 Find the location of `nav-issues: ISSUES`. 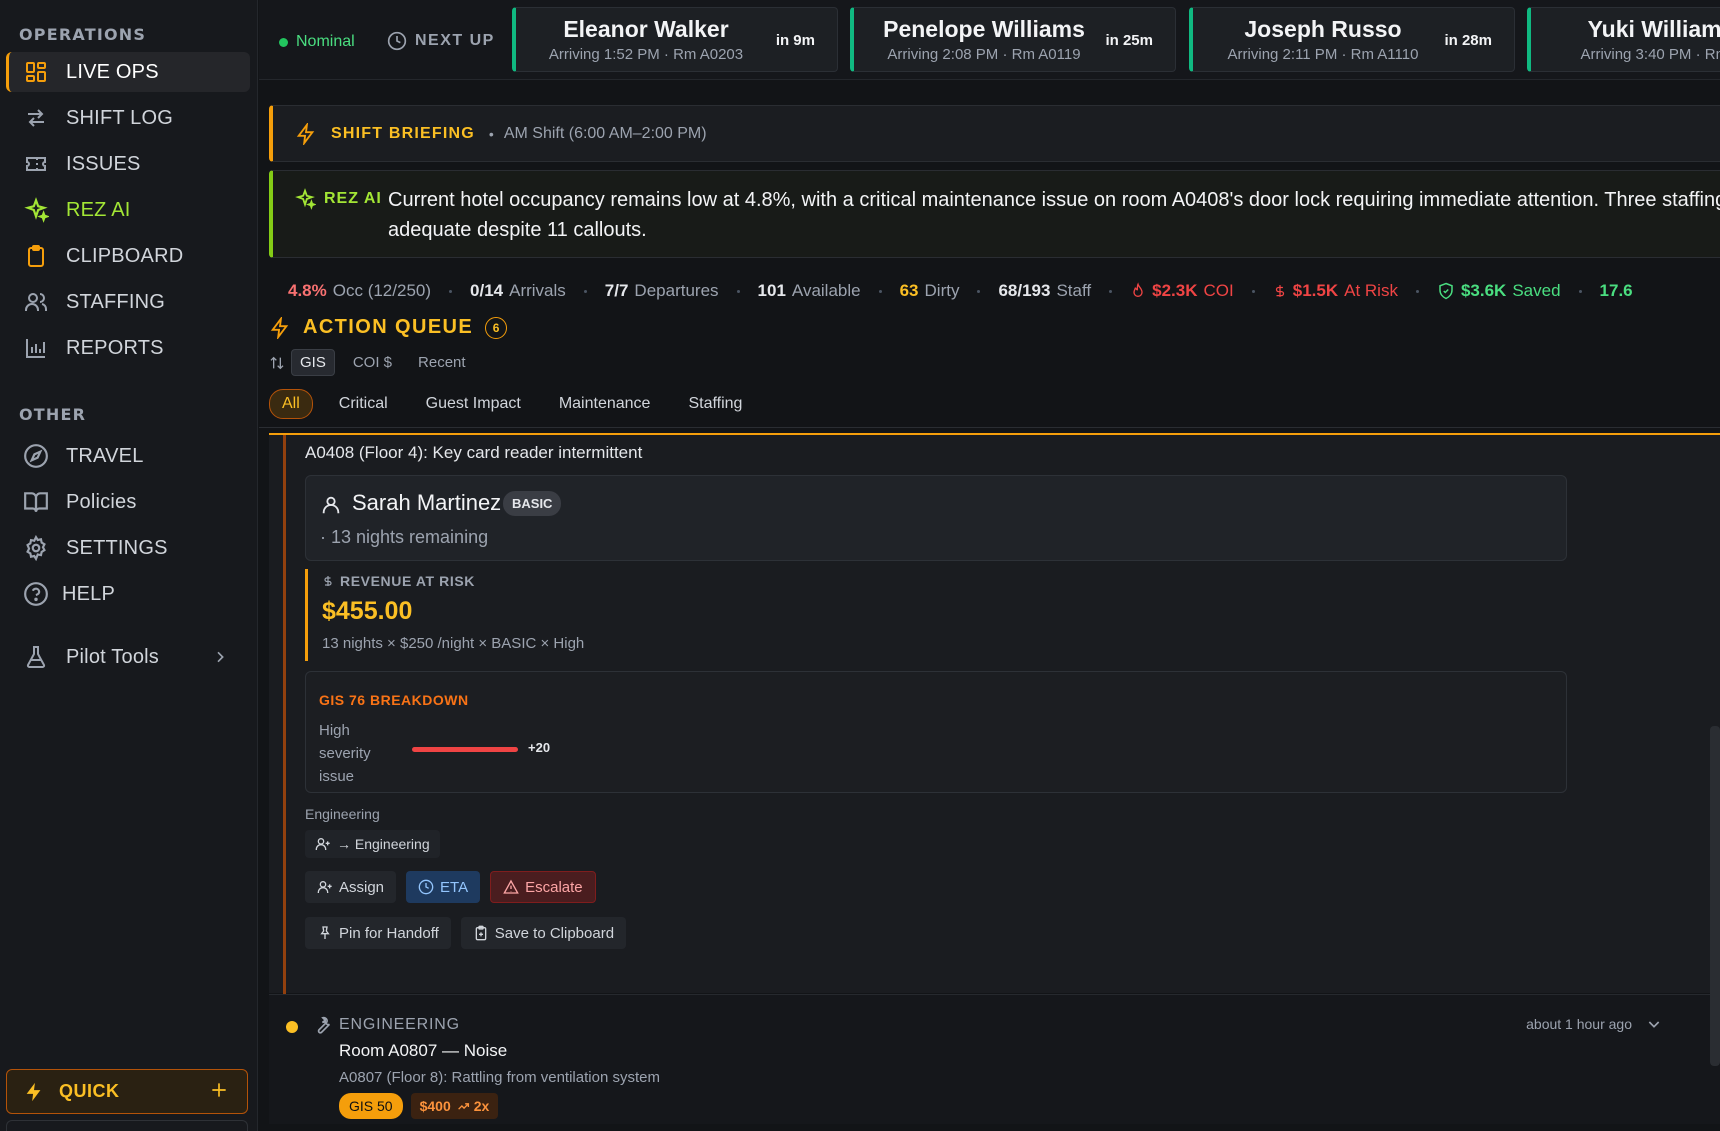

nav-issues: ISSUES is located at coordinates (128, 164).